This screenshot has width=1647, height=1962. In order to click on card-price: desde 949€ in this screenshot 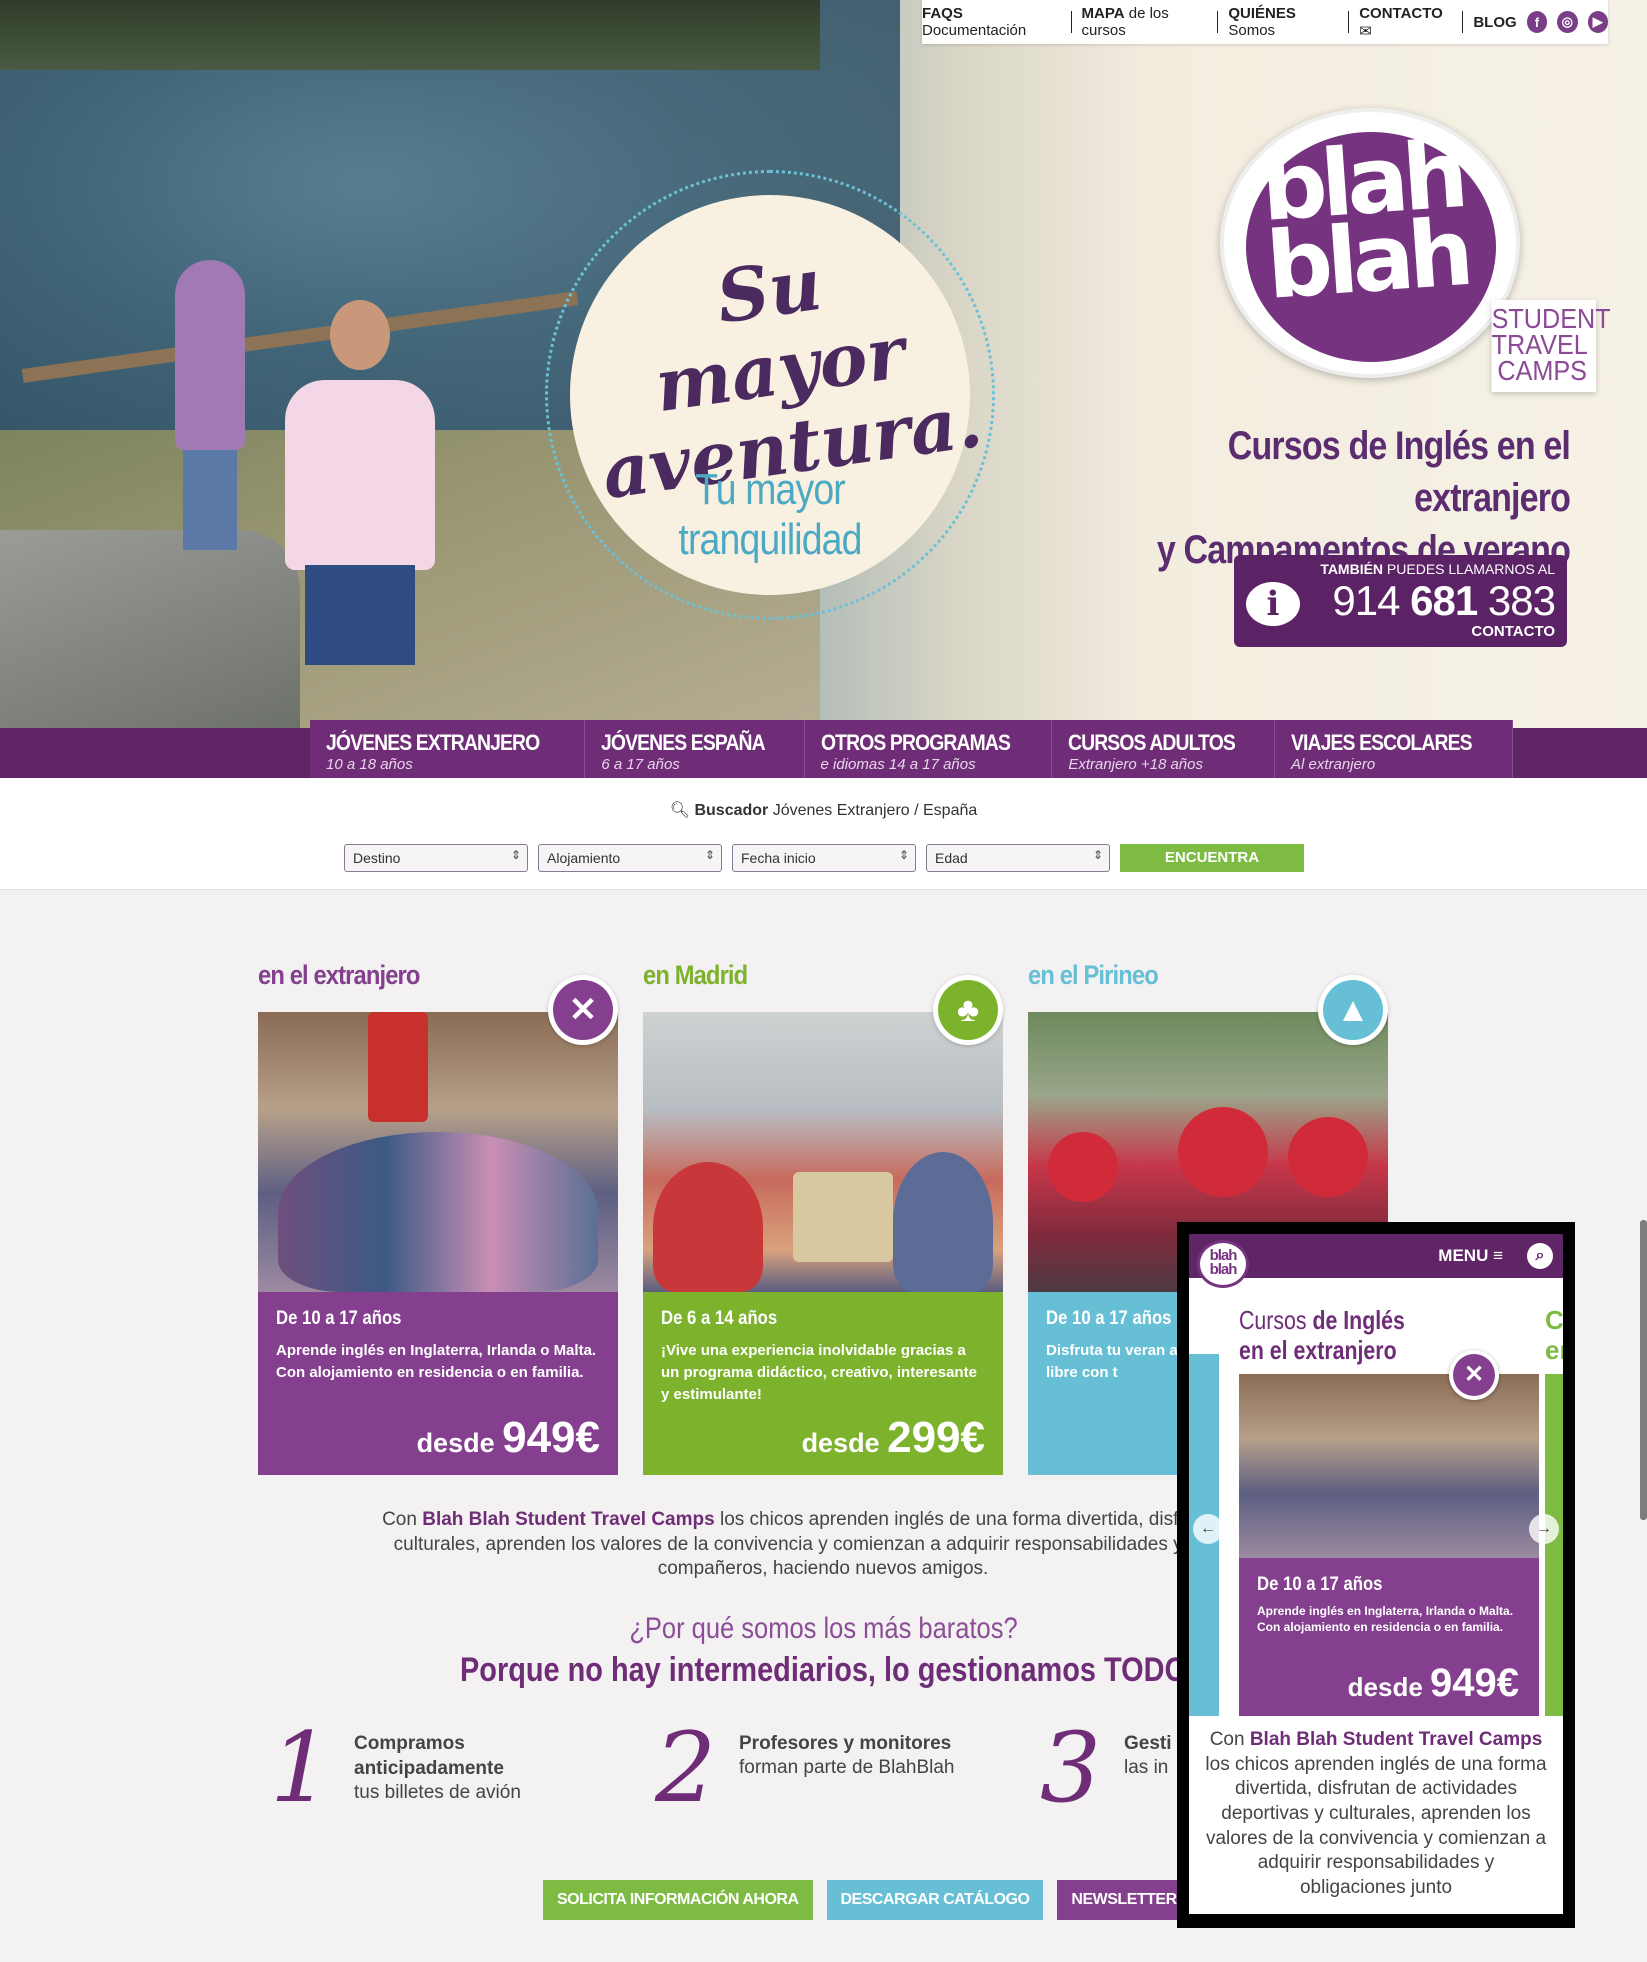, I will do `click(508, 1437)`.